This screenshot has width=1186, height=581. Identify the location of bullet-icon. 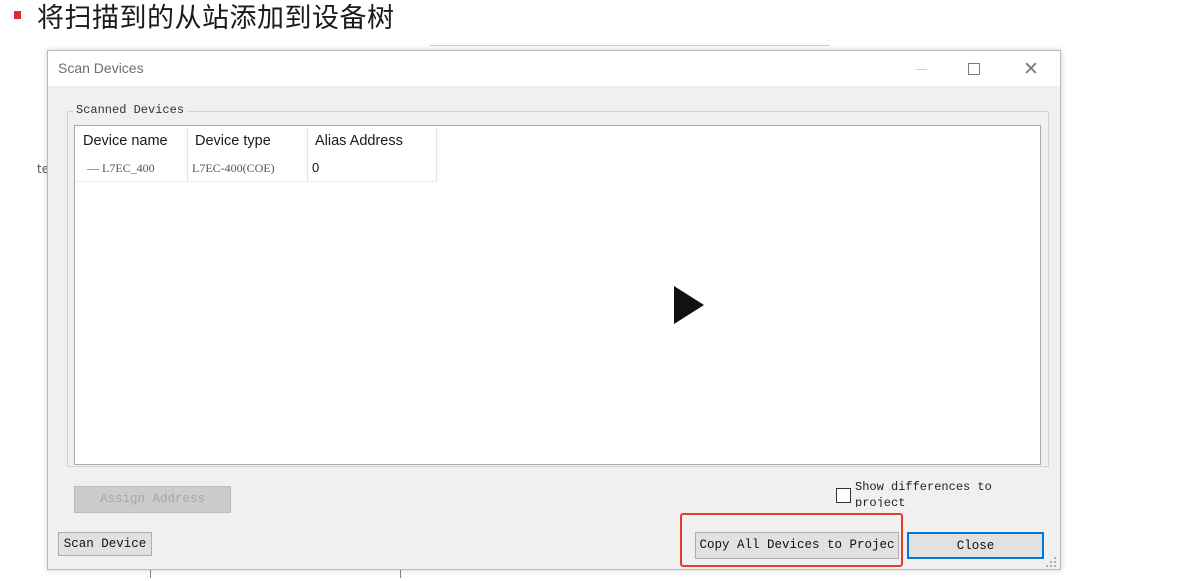
(17, 15).